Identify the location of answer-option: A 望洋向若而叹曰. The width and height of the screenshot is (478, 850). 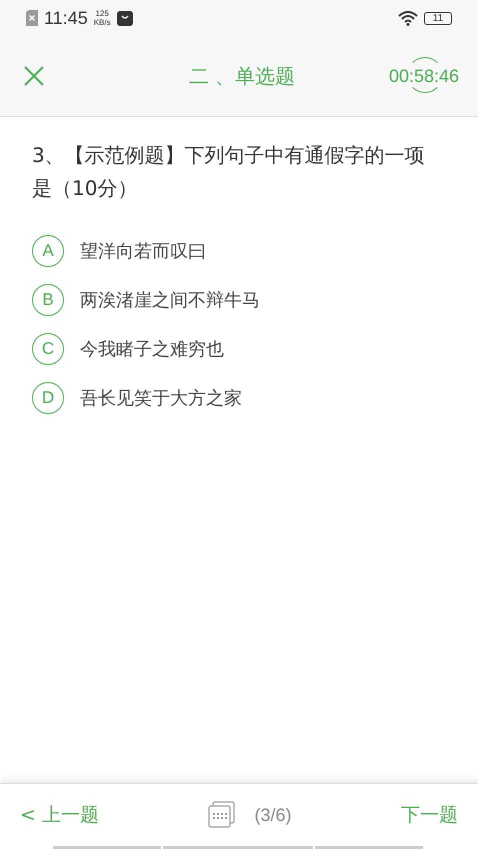
(237, 251).